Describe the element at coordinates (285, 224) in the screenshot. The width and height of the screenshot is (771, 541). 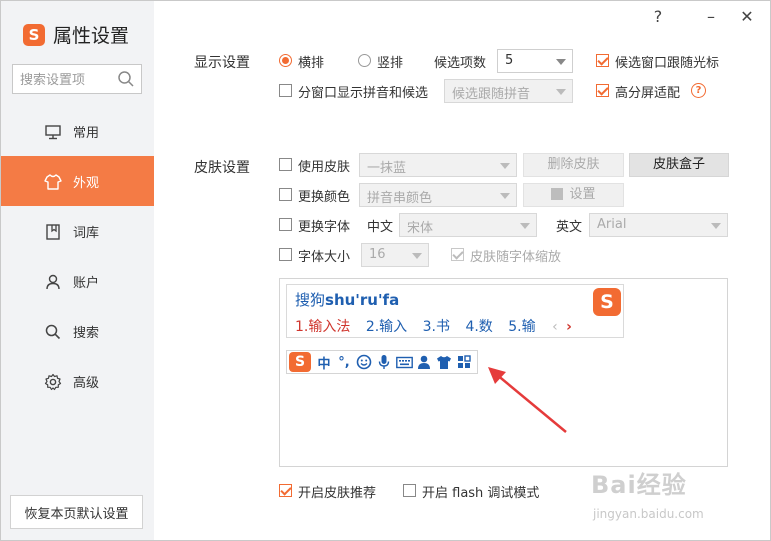
I see `change-font-checkbox` at that location.